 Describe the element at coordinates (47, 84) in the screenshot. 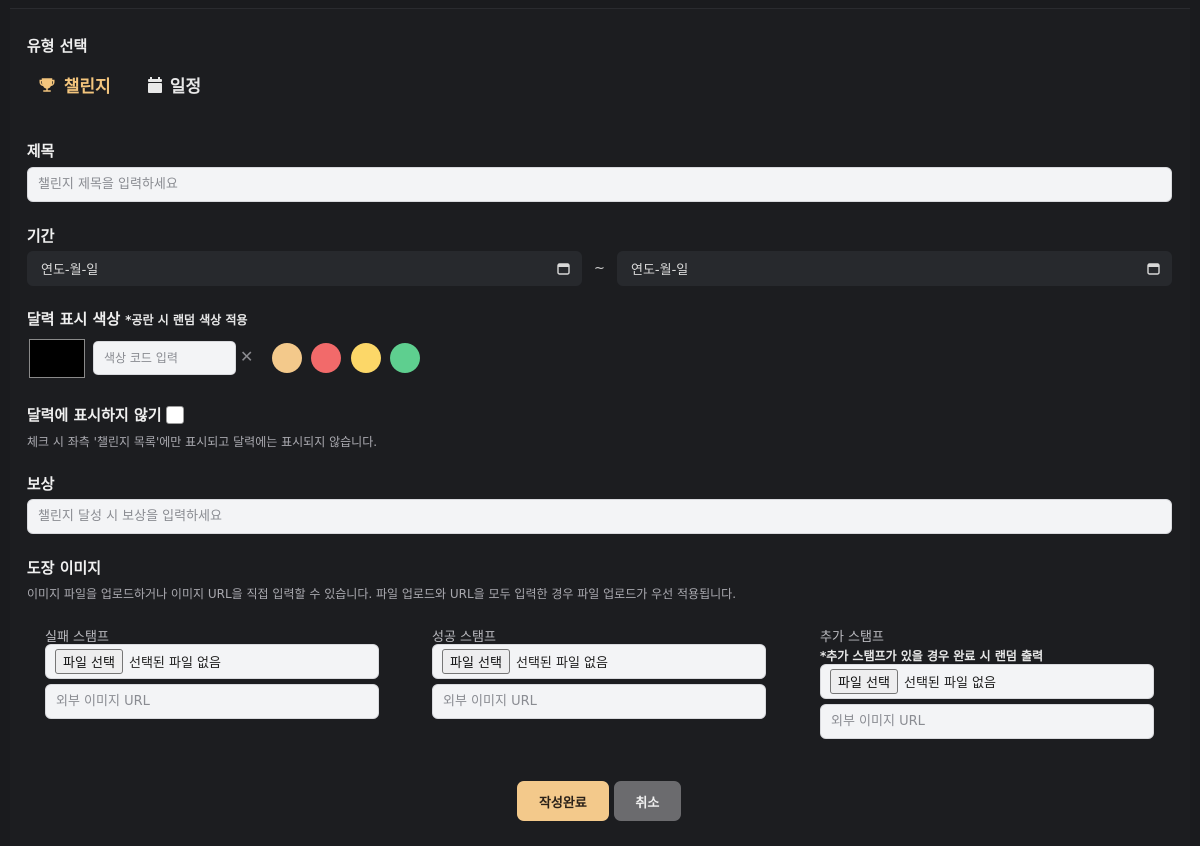

I see `trophy-icon` at that location.